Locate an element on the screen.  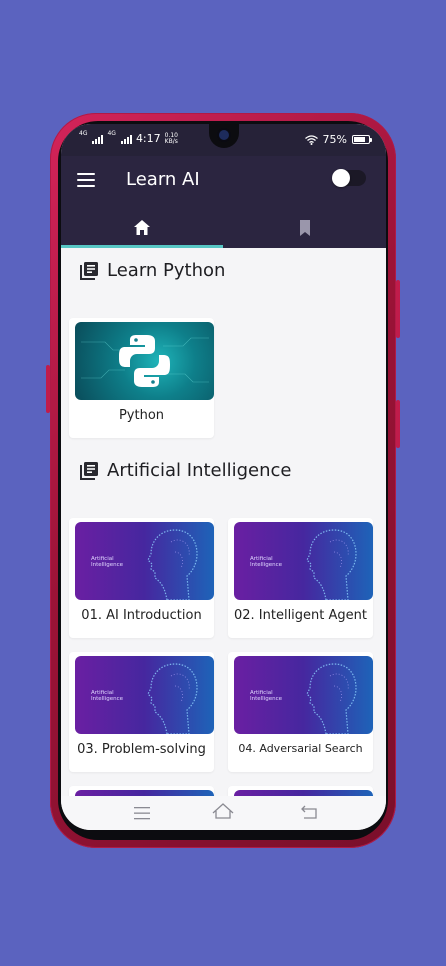
section-header-python: Learn Python is located at coordinates (152, 270).